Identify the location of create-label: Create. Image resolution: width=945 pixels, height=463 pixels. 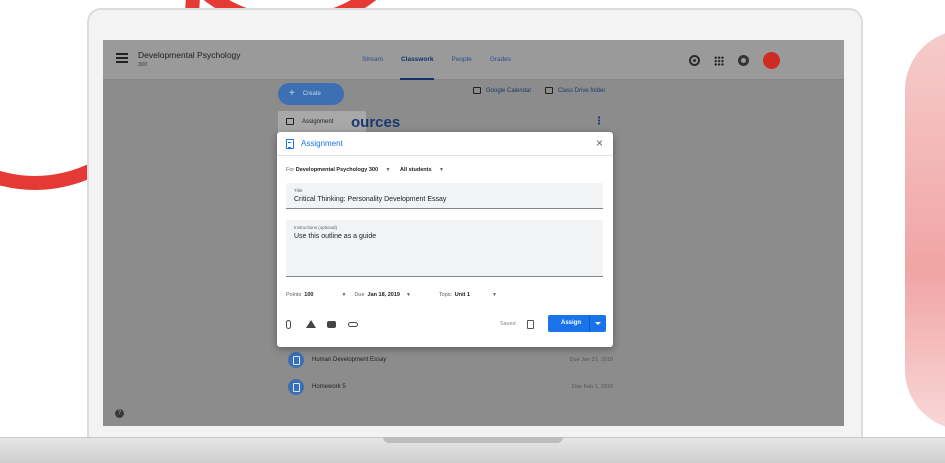
(311, 94).